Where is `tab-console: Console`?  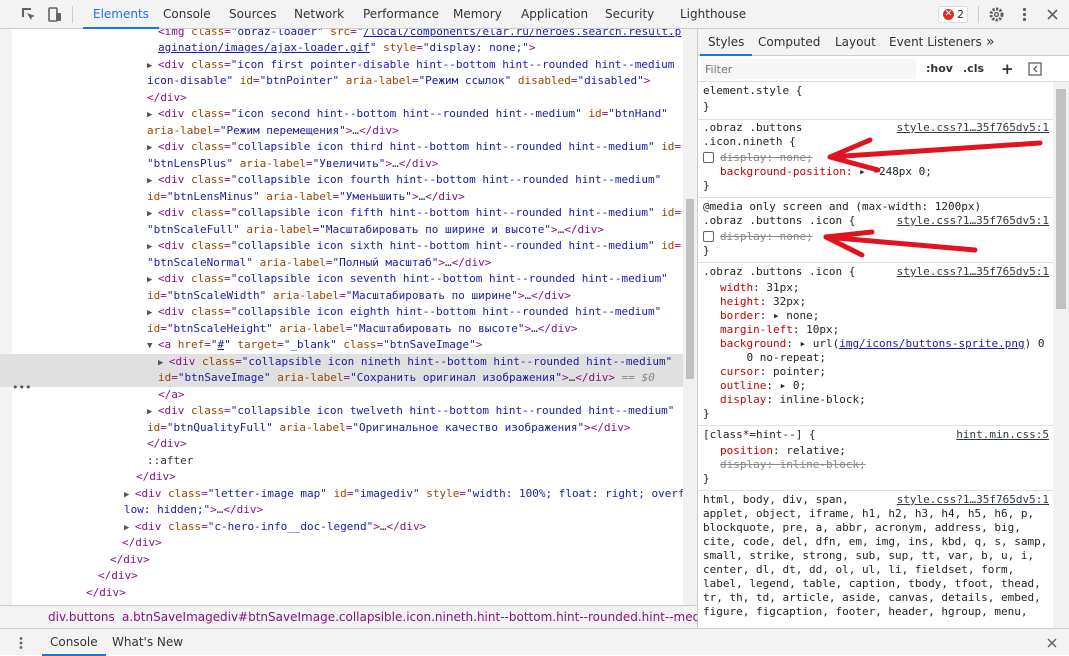
tab-console: Console is located at coordinates (187, 14).